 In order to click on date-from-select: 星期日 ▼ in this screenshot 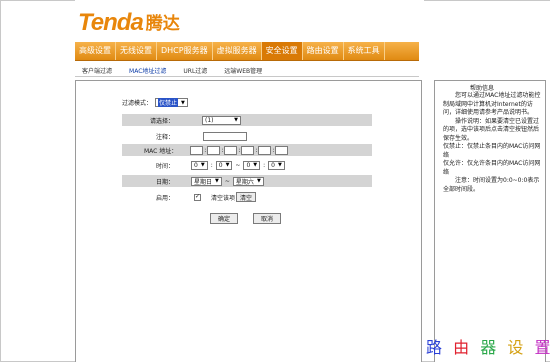, I will do `click(206, 181)`.